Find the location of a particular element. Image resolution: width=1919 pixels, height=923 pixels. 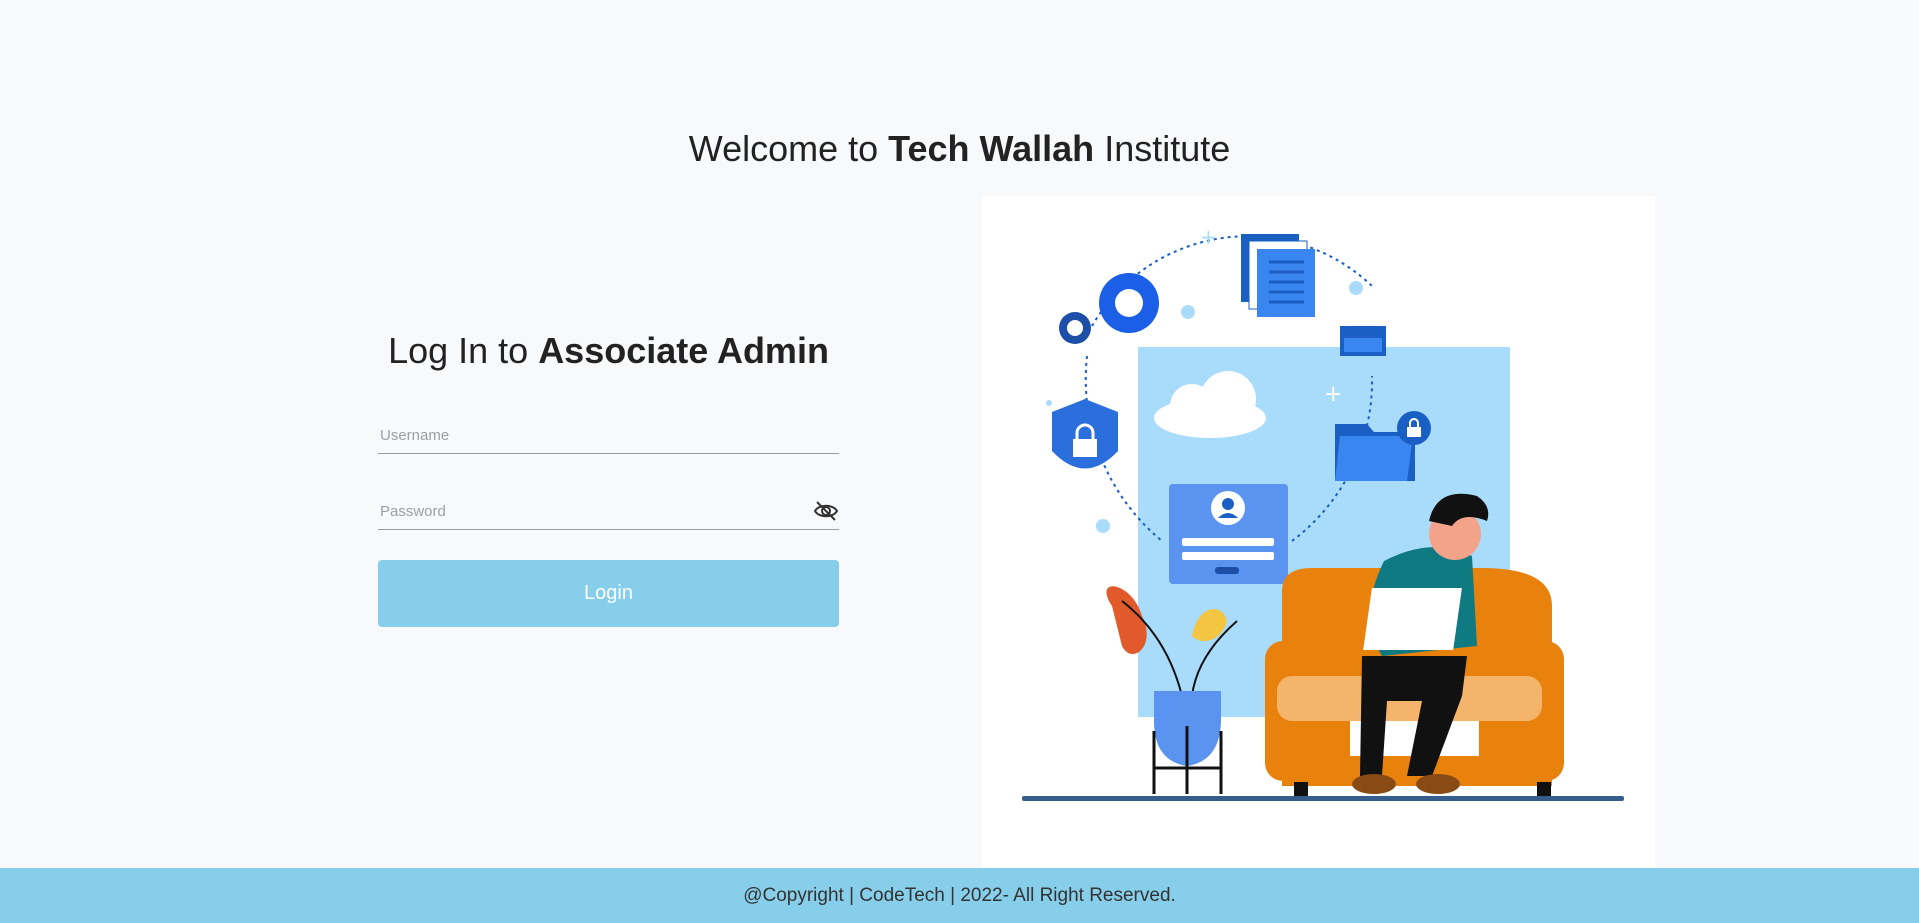

username-field-wrapper is located at coordinates (608, 430).